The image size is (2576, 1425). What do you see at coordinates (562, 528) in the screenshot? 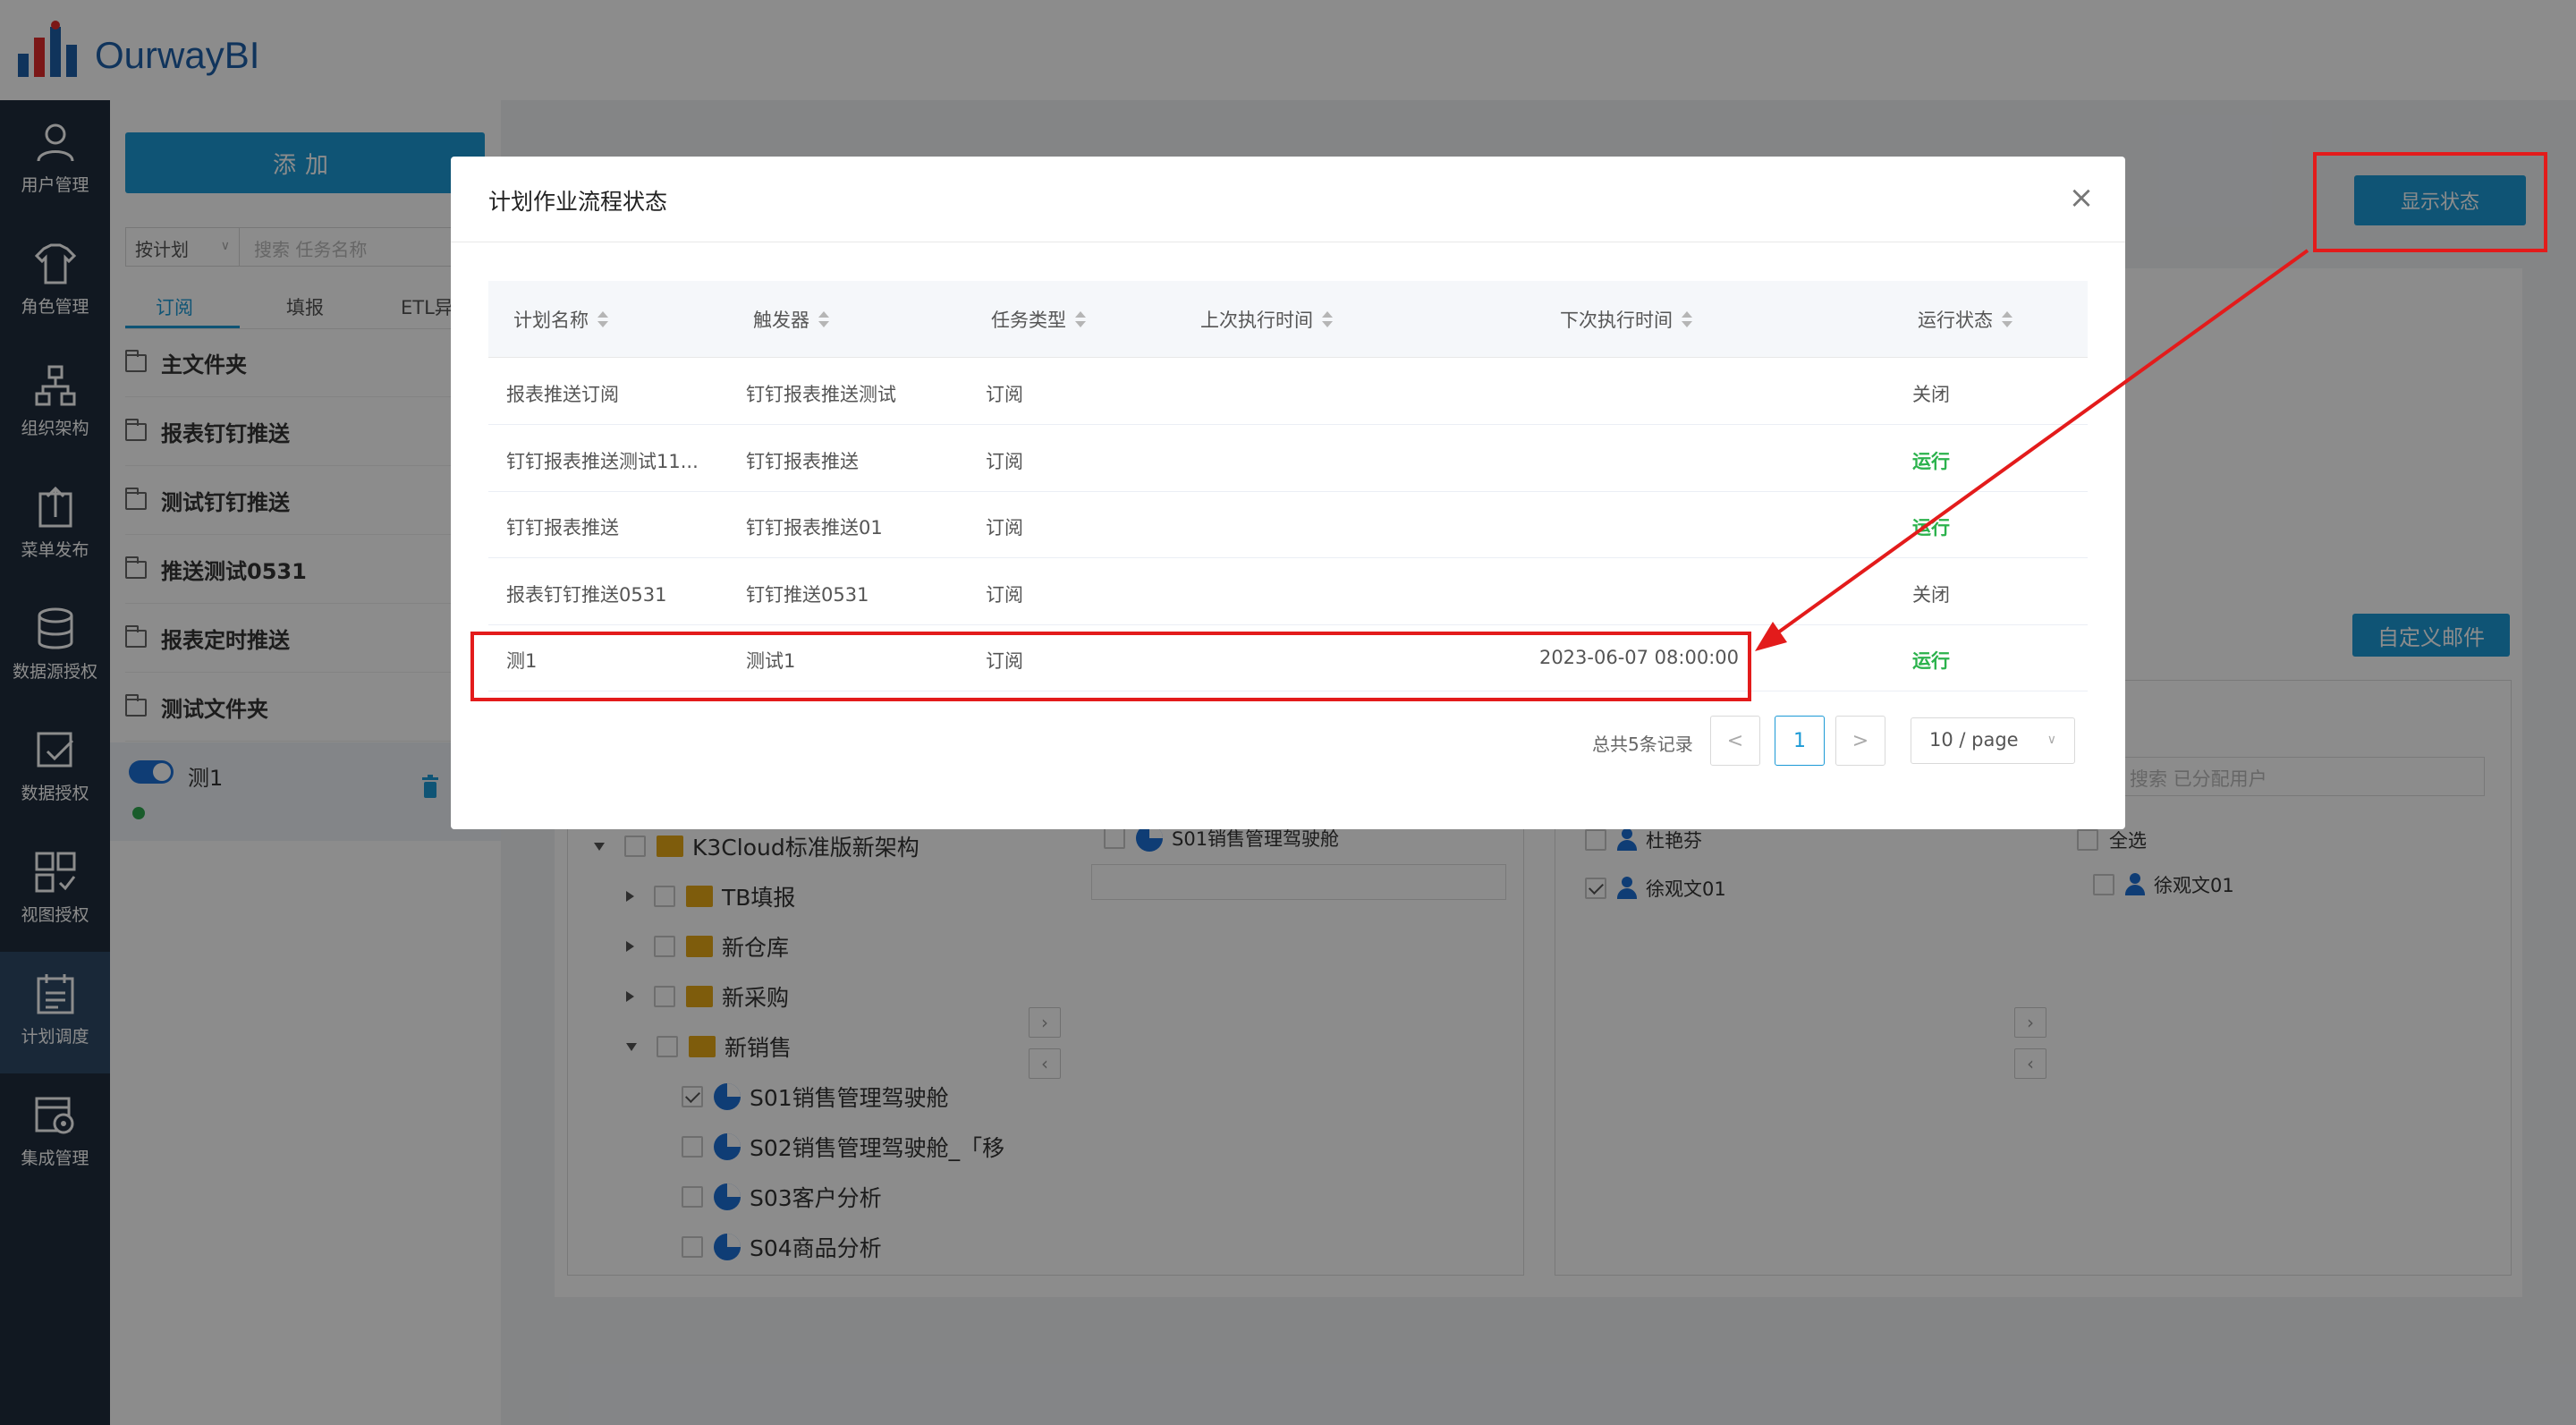
I see `cell-name: 钉钉报表推送` at bounding box center [562, 528].